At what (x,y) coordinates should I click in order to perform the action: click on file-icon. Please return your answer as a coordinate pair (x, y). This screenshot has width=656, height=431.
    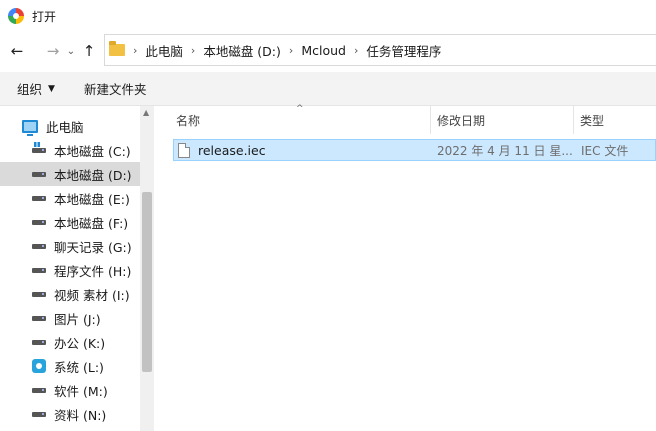
    Looking at the image, I should click on (184, 150).